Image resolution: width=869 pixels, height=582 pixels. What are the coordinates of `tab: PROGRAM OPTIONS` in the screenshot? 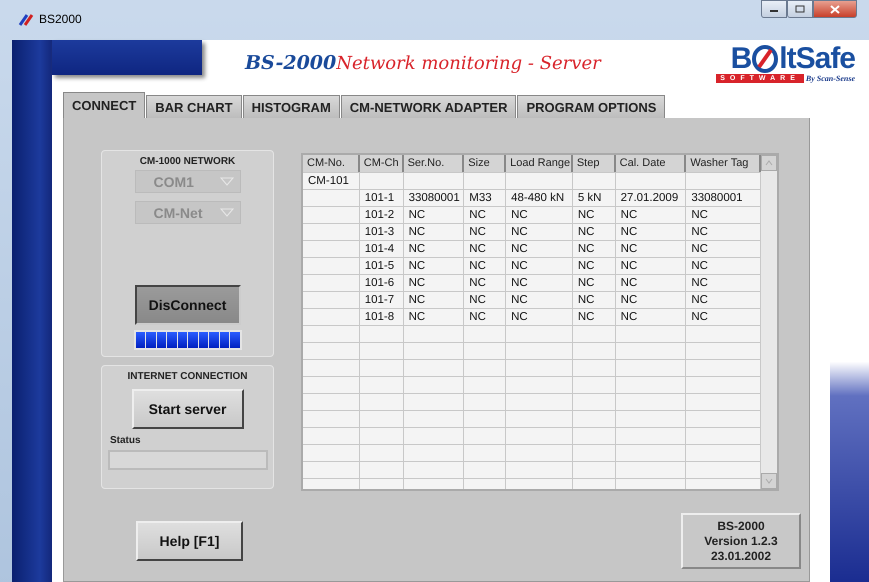 It's located at (591, 106).